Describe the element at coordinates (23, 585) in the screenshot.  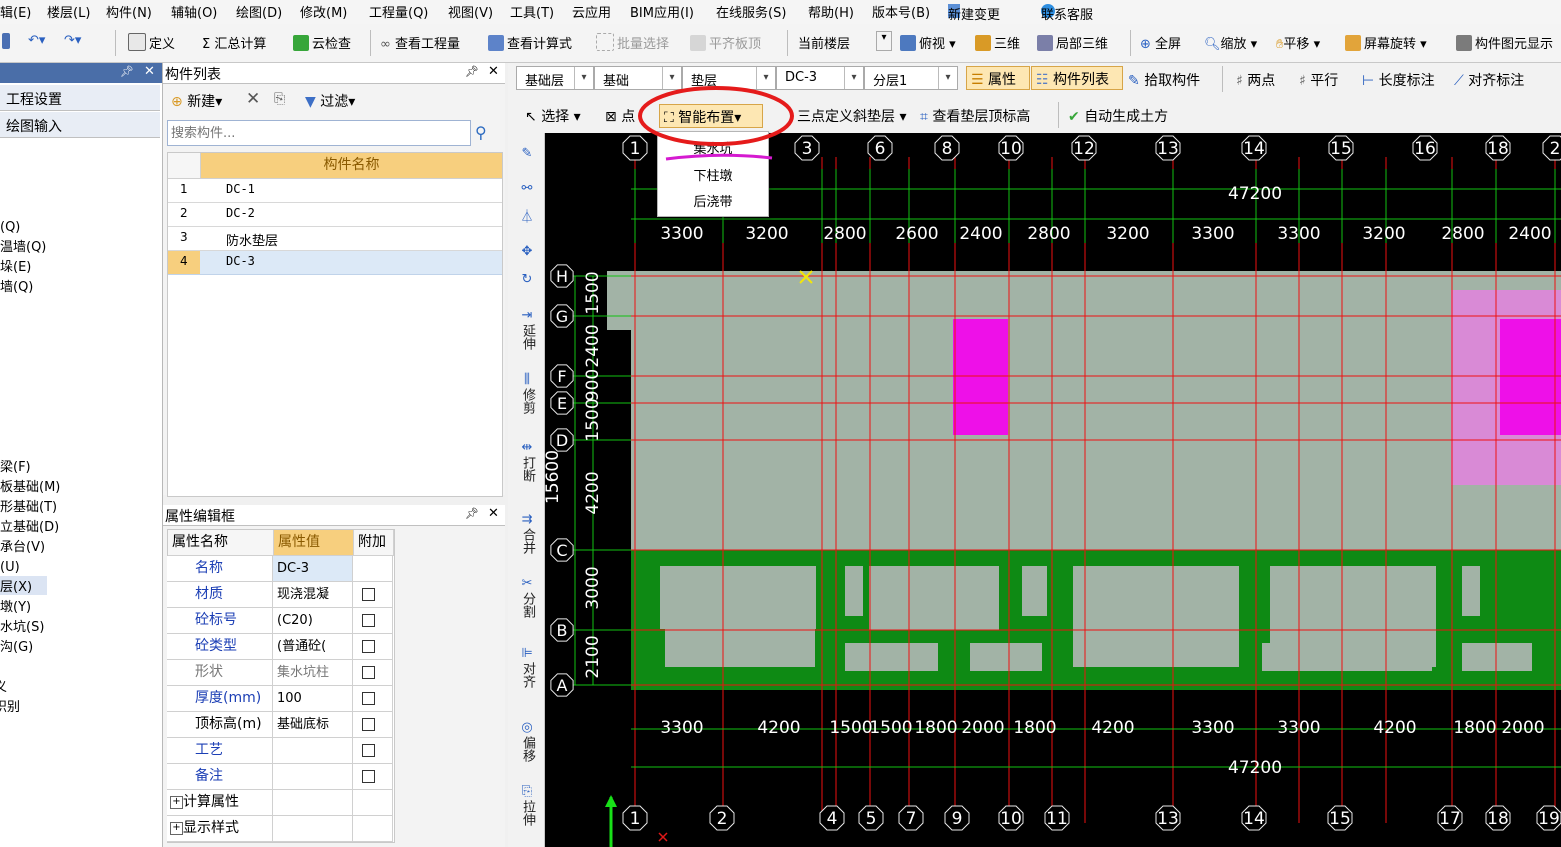
I see `tree-item-cushion: 垫层(X)` at that location.